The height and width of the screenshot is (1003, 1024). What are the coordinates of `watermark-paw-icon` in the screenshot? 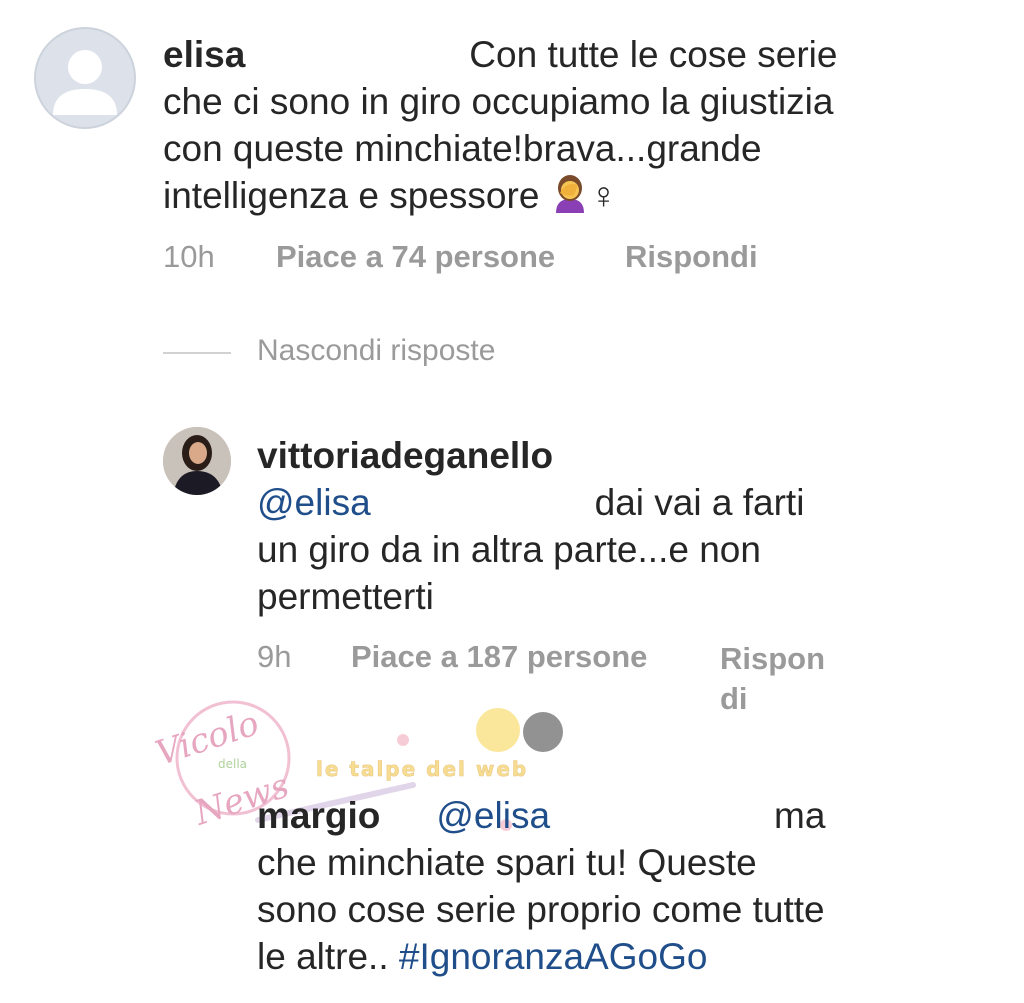 It's located at (403, 740).